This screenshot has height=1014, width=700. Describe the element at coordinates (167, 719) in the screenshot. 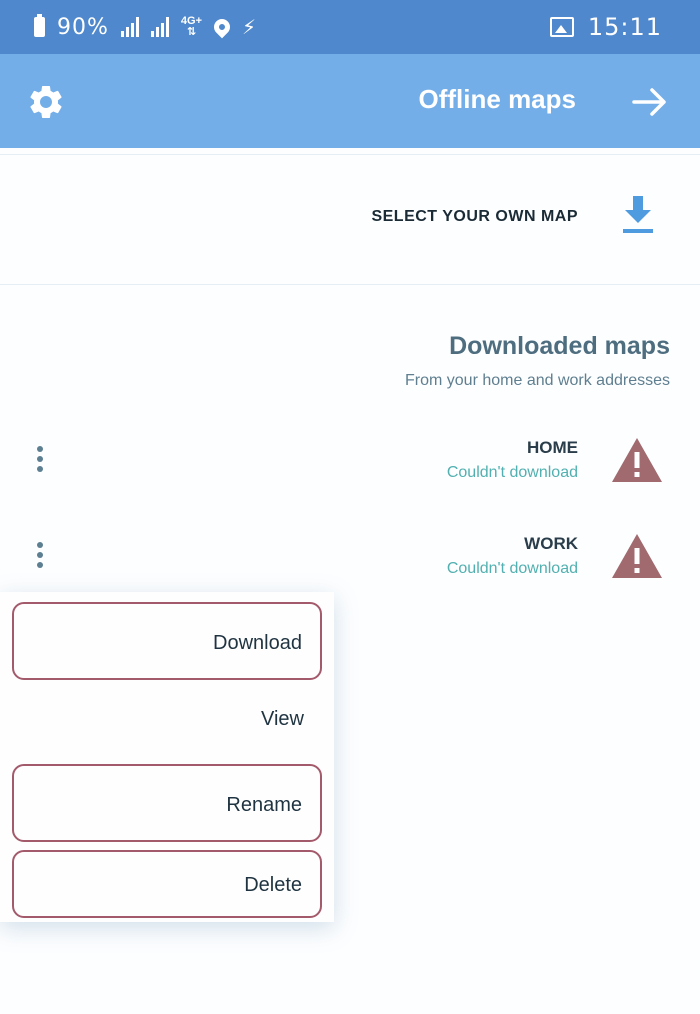

I see `menu-item-view: View` at that location.